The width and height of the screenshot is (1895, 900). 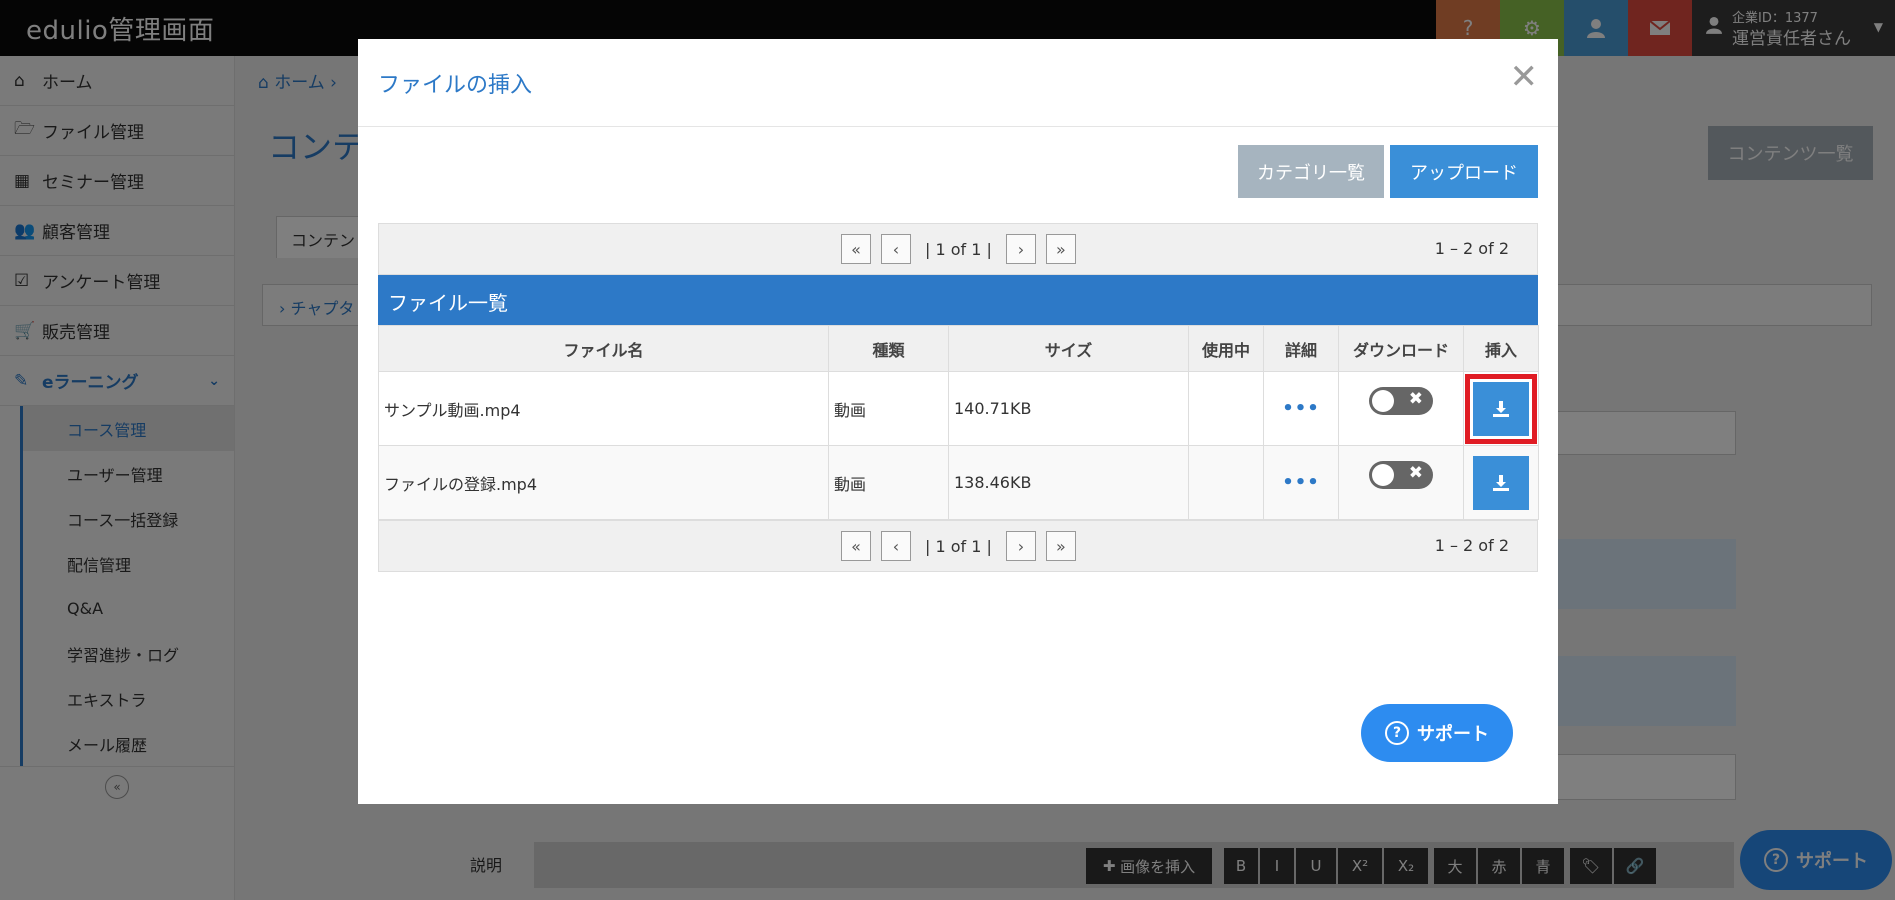 I want to click on column-header-in-use: 使用中, so click(x=1226, y=348).